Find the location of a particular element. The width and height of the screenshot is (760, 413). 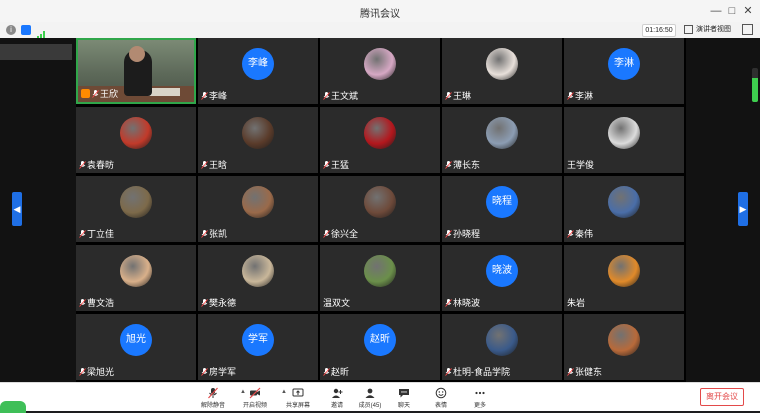

more-button: 更多 is located at coordinates (480, 397).